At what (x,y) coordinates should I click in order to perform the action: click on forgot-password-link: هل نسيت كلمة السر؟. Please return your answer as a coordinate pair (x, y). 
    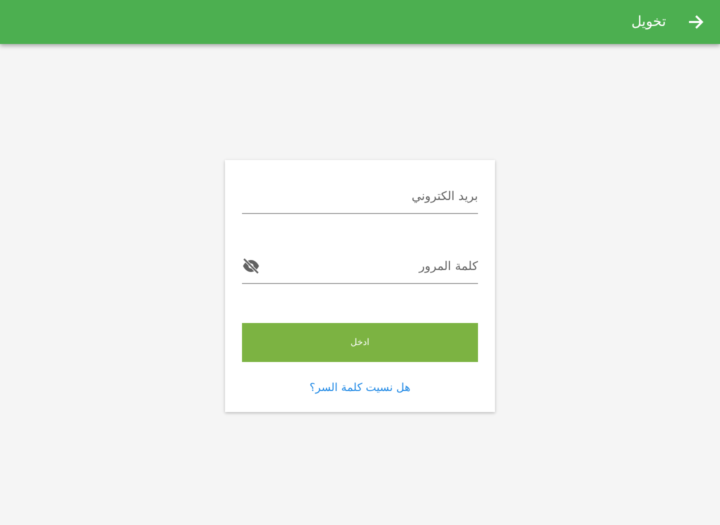
    Looking at the image, I should click on (360, 387).